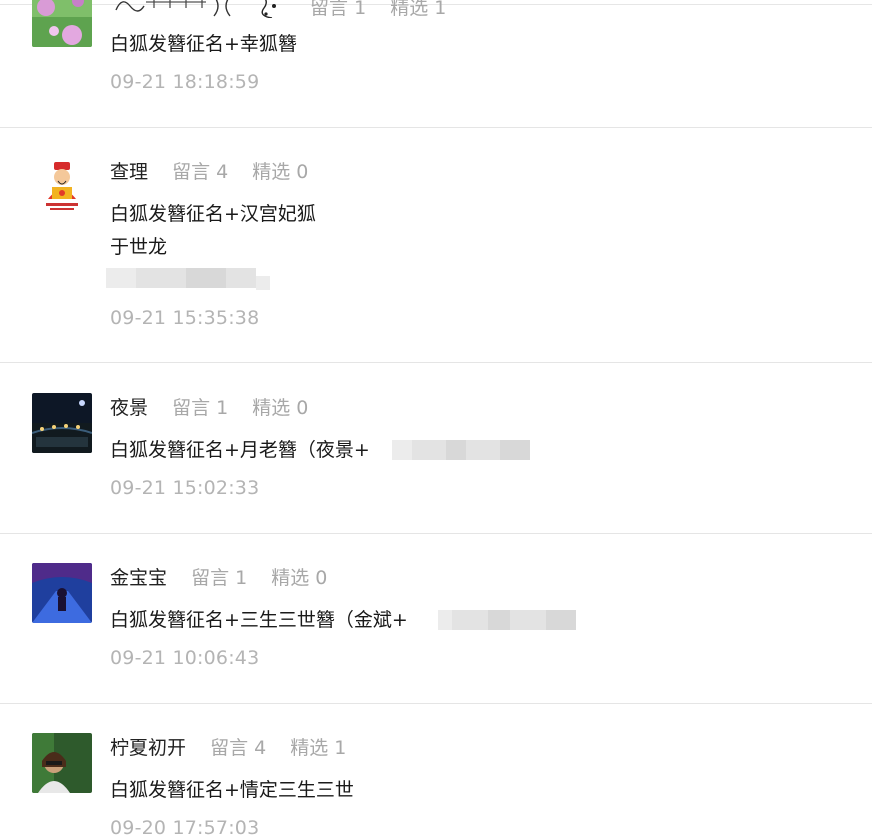 The width and height of the screenshot is (872, 839). What do you see at coordinates (62, 187) in the screenshot?
I see `god-of-wealth-avatar` at bounding box center [62, 187].